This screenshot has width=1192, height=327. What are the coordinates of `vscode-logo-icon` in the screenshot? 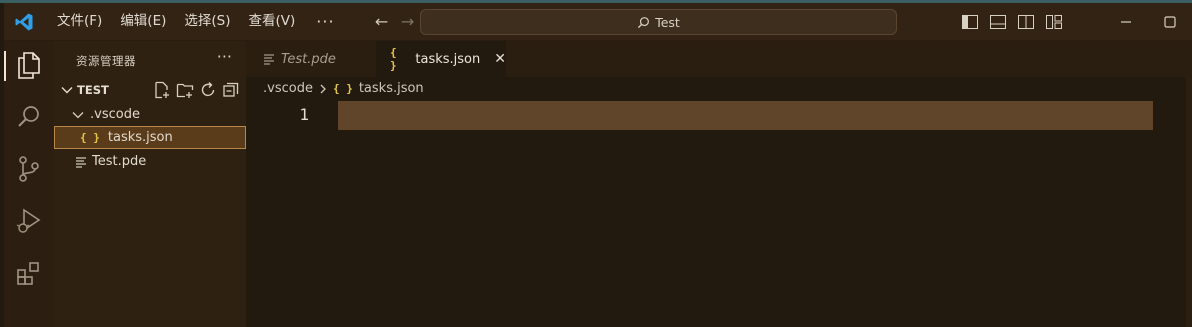 It's located at (24, 22).